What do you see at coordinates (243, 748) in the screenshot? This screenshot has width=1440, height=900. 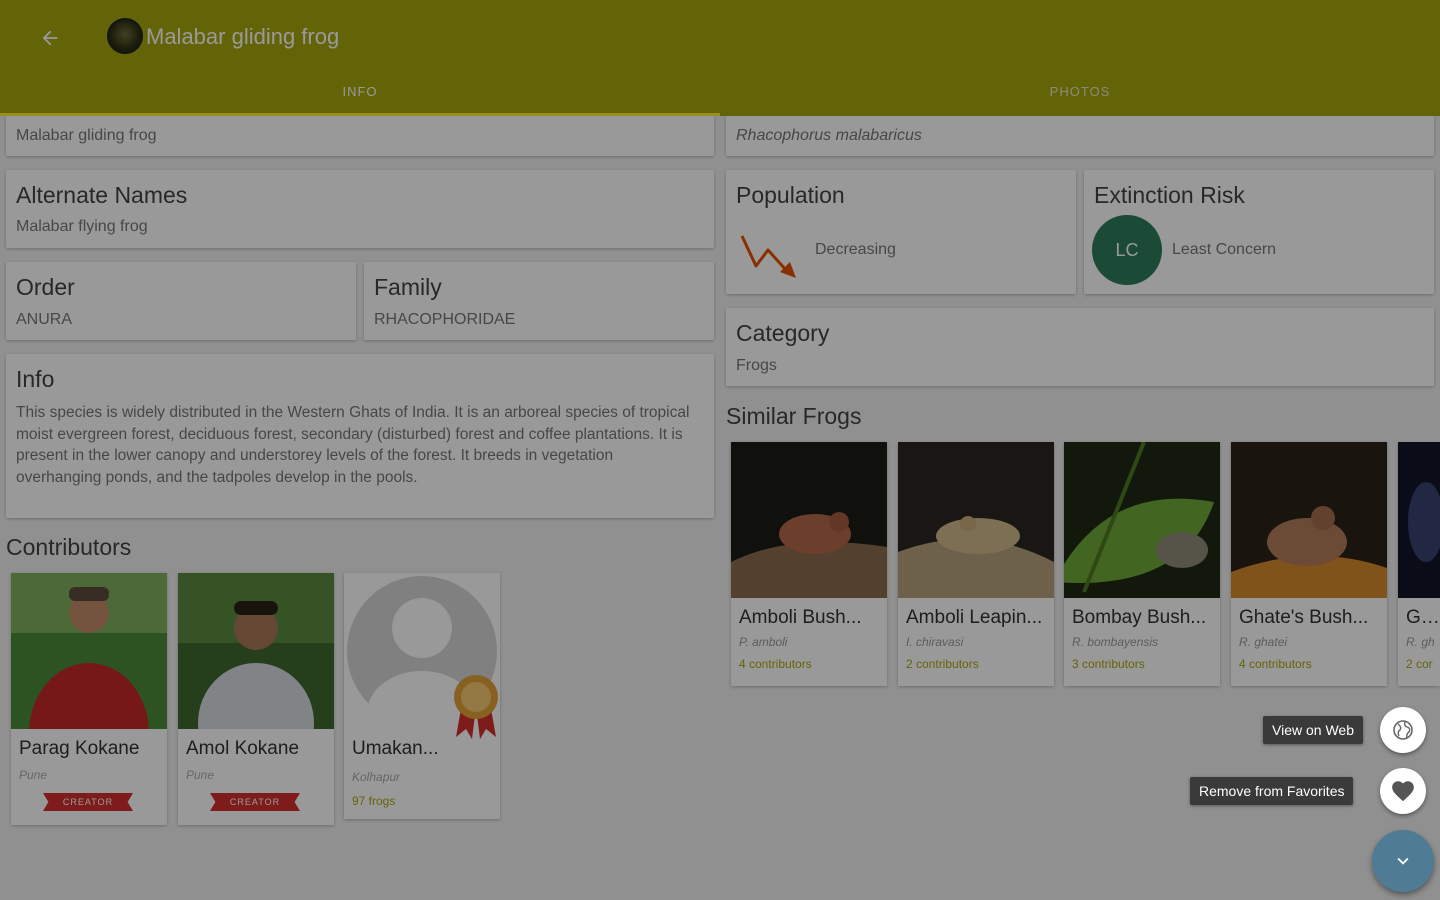 I see `contributor-name: Amol Kokane` at bounding box center [243, 748].